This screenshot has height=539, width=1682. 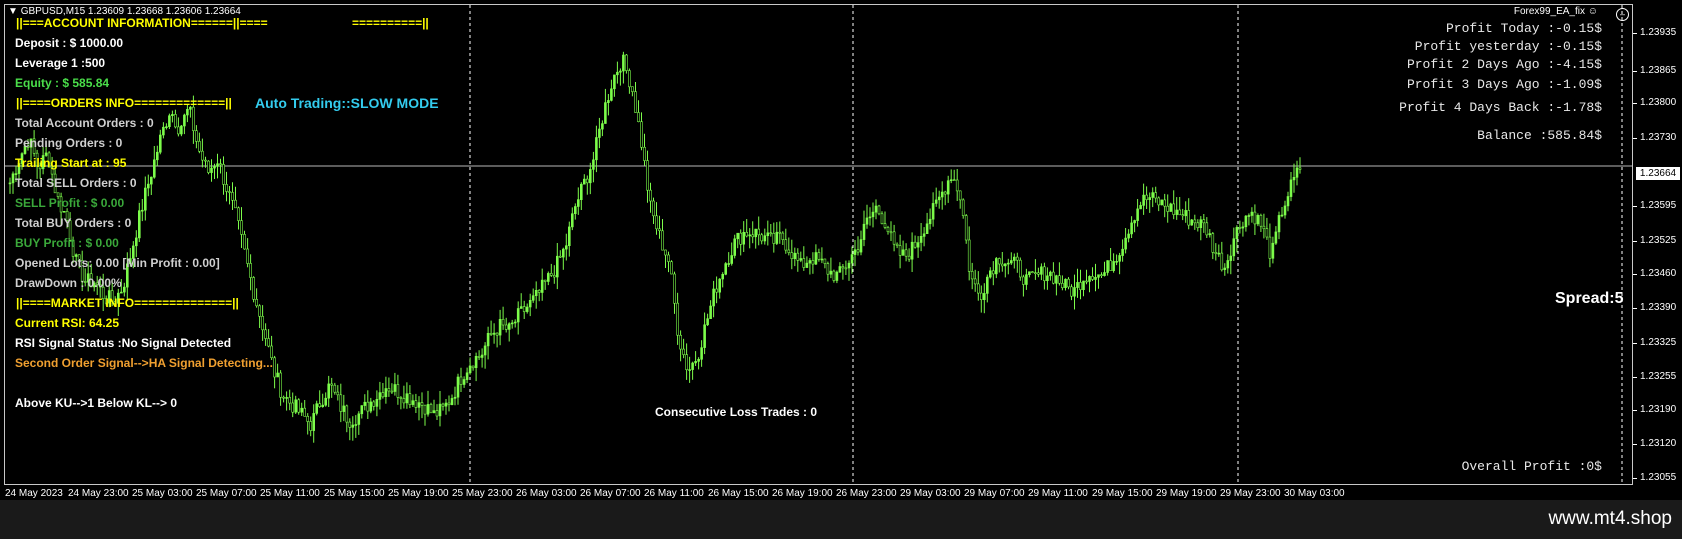 What do you see at coordinates (1658, 70) in the screenshot?
I see `price-tick-label: 1.23865` at bounding box center [1658, 70].